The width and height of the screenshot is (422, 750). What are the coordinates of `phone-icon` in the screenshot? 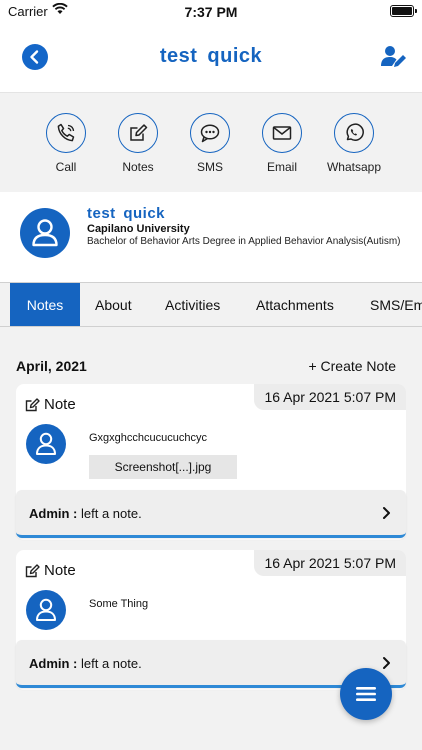 It's located at (66, 132).